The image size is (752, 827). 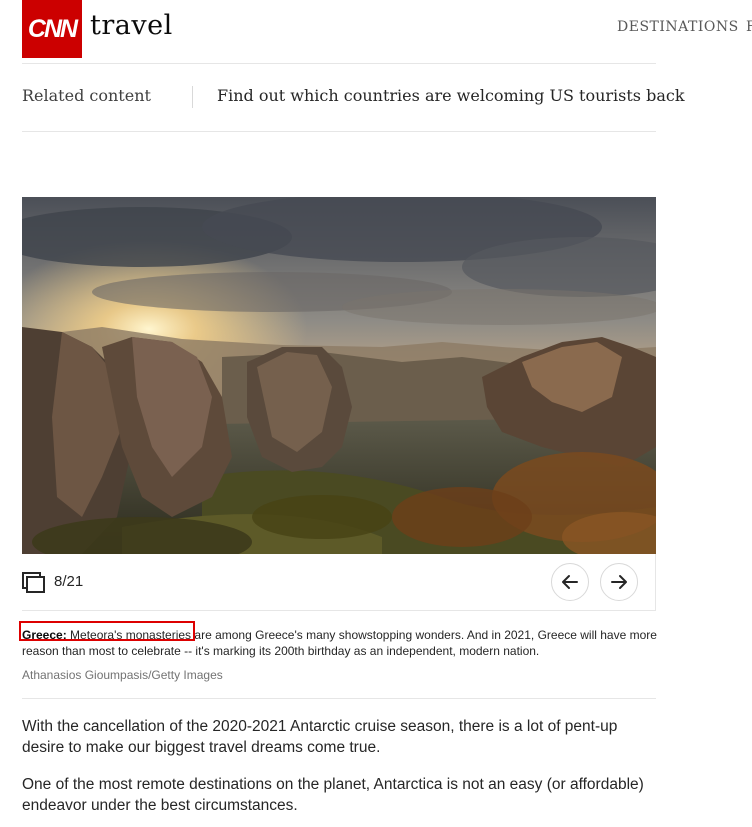 I want to click on previous-slide-button, so click(x=570, y=582).